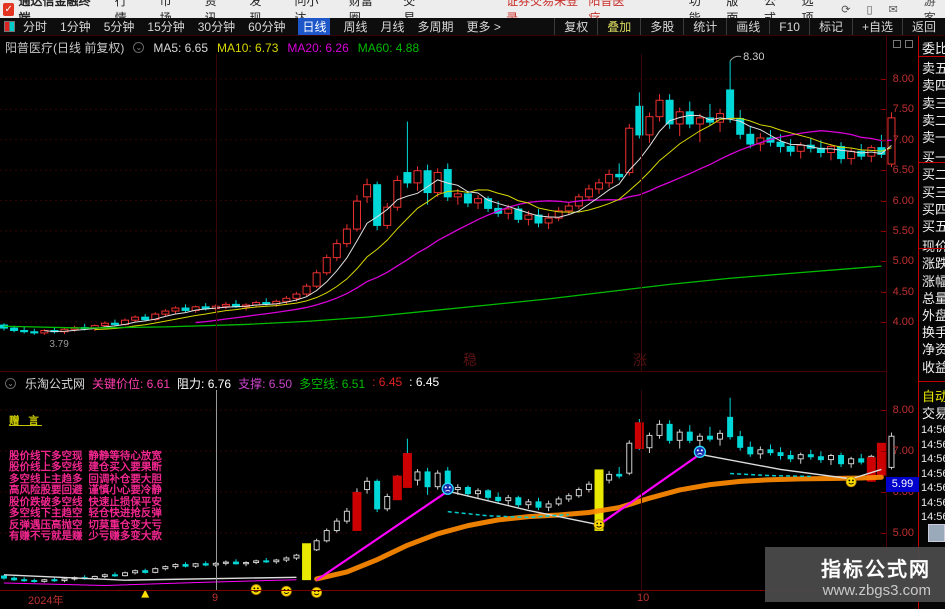  I want to click on tool-F10: F10, so click(789, 26).